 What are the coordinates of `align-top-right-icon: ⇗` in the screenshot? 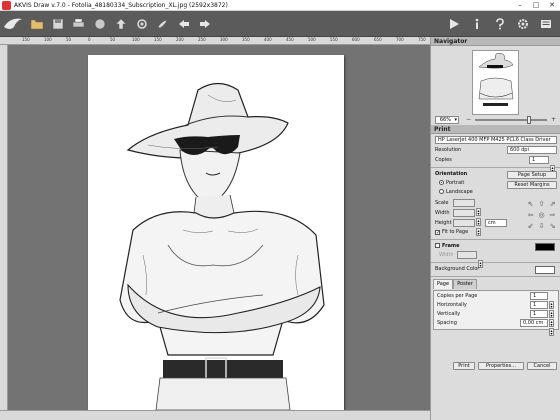 It's located at (552, 204).